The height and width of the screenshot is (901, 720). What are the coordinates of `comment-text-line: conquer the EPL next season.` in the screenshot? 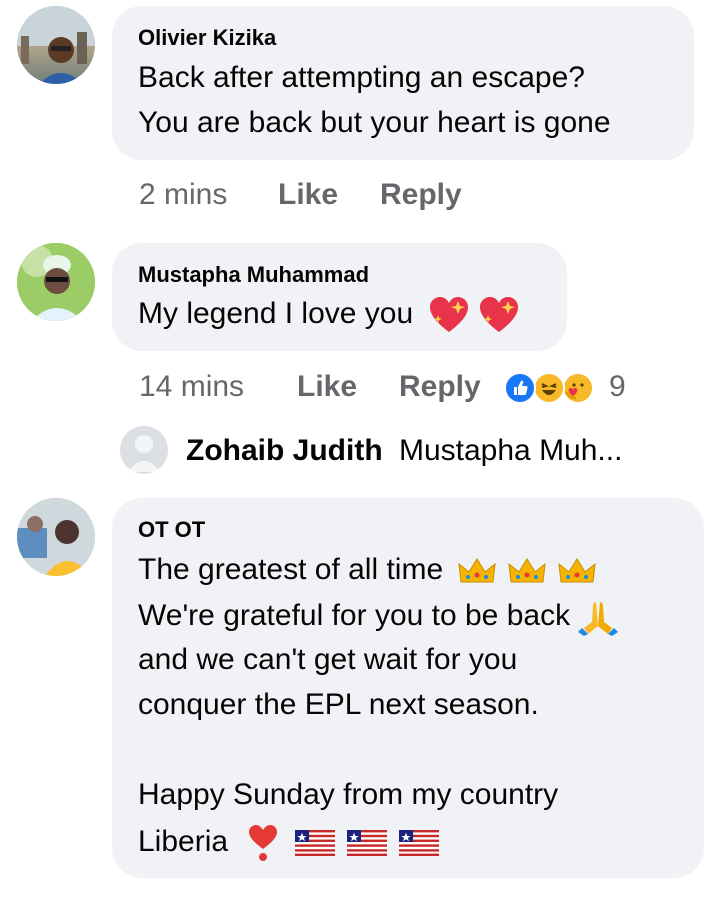 It's located at (338, 704).